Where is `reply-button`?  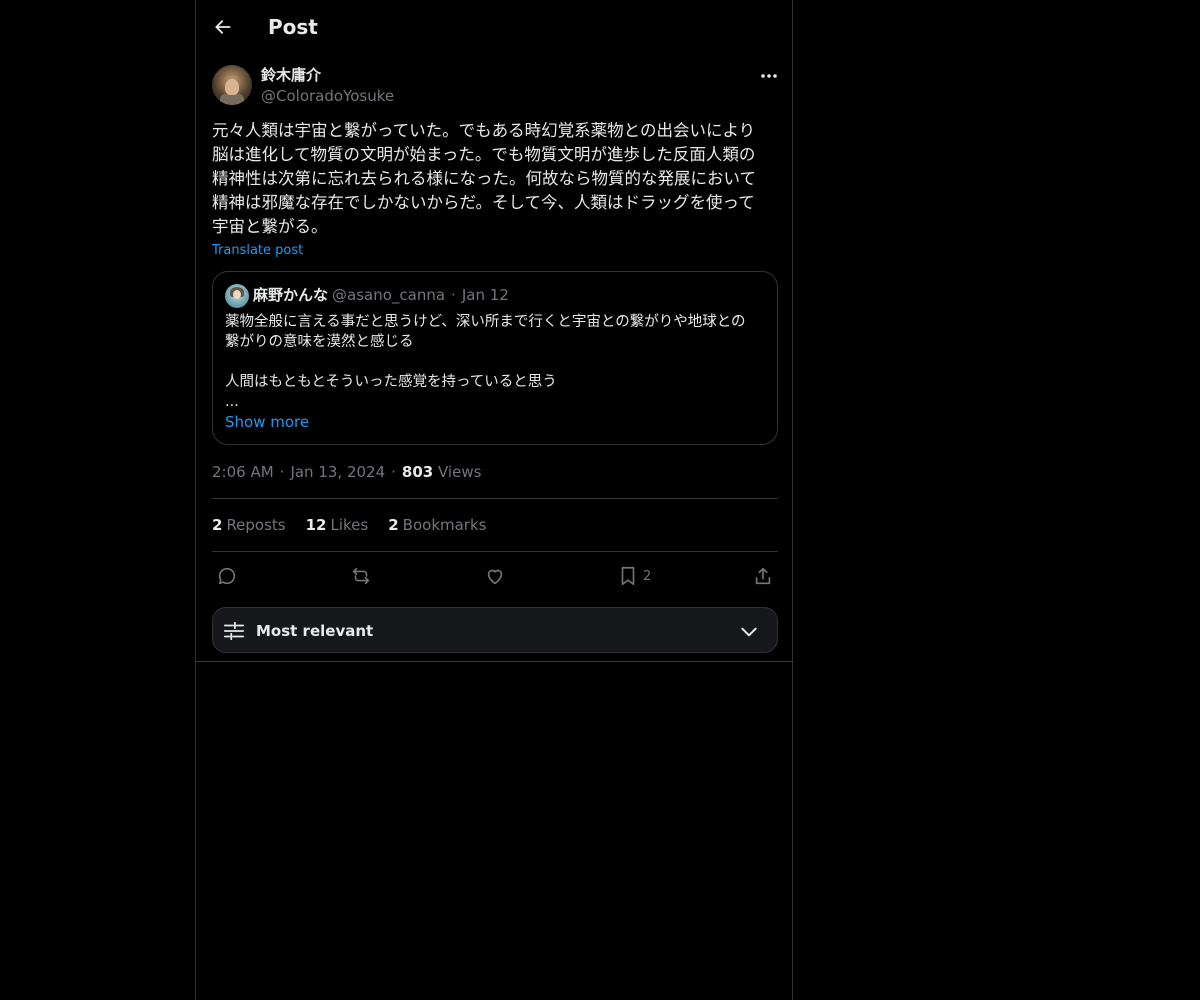 reply-button is located at coordinates (227, 576).